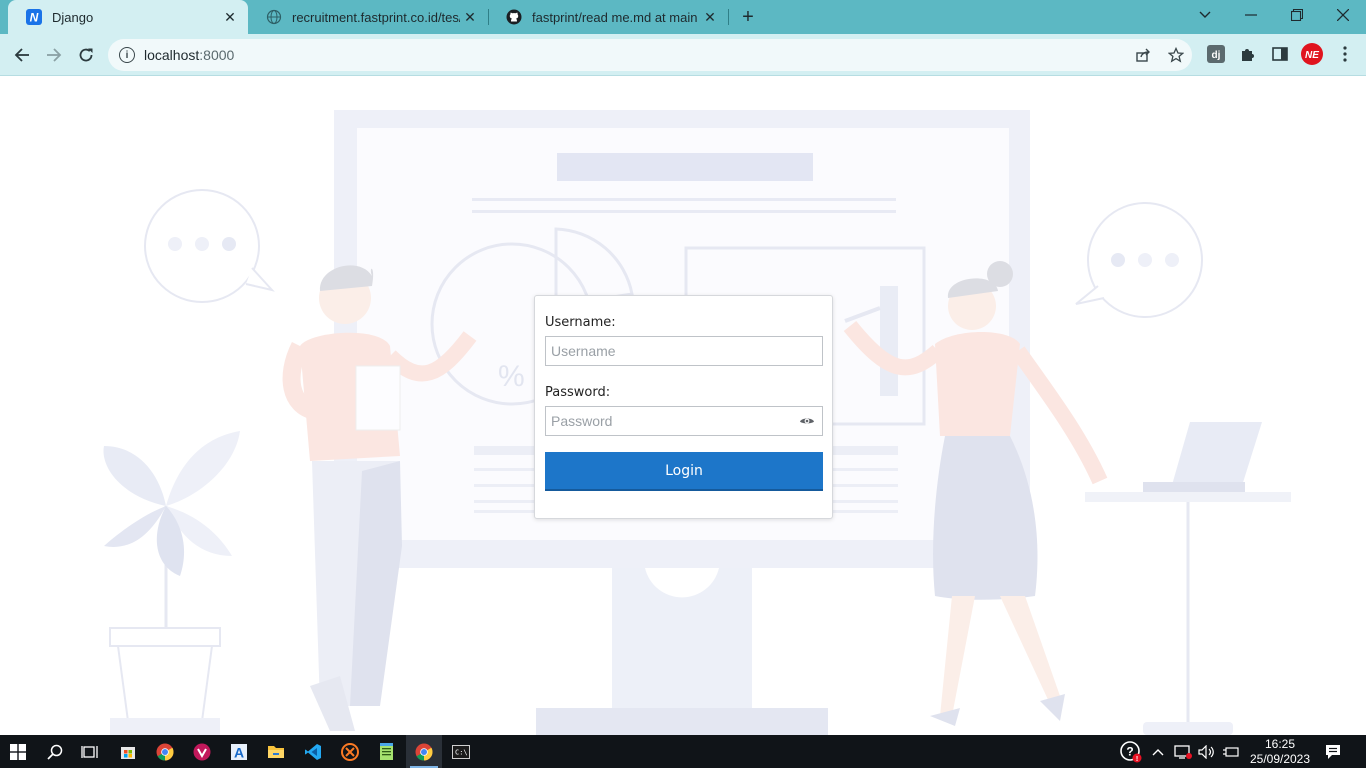 The height and width of the screenshot is (768, 1366). I want to click on volume-icon, so click(1207, 751).